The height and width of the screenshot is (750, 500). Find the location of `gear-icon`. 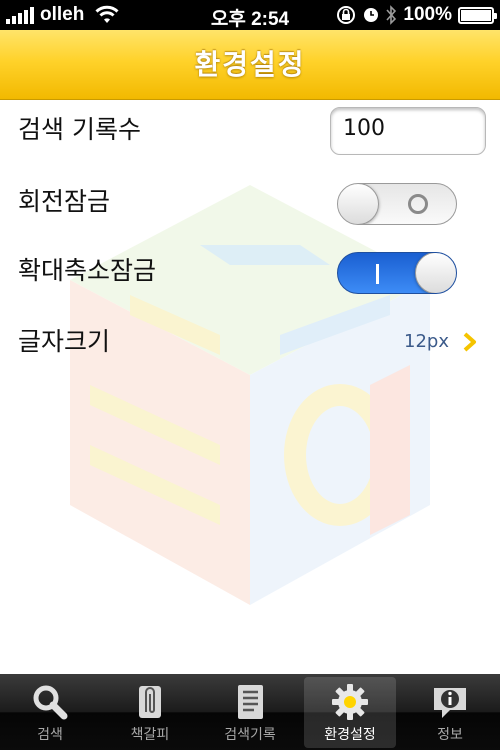

gear-icon is located at coordinates (350, 702).